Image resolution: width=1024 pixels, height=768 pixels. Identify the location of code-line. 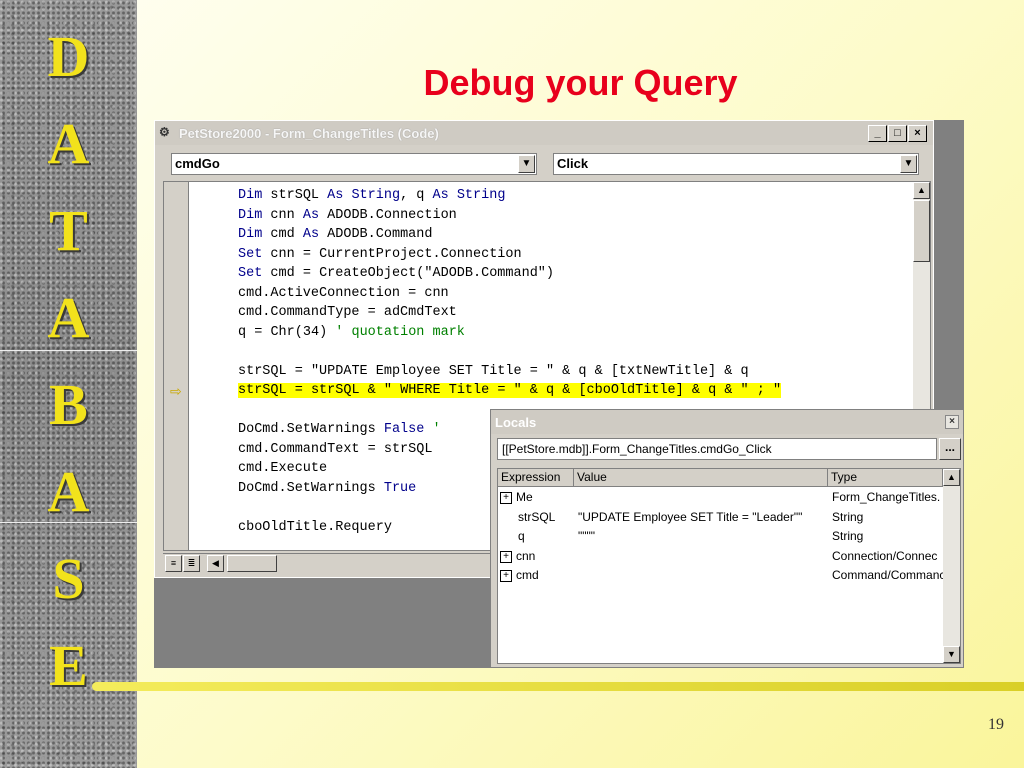
(509, 352).